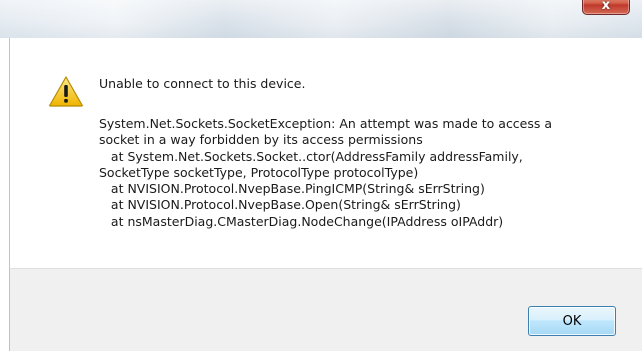 The height and width of the screenshot is (351, 642). I want to click on error-title-text: Unable to connect to this device., so click(202, 83).